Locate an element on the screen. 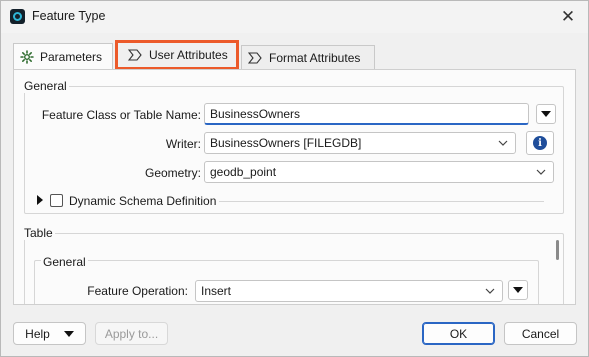 Image resolution: width=589 pixels, height=357 pixels. close-icon: ✕ is located at coordinates (568, 16).